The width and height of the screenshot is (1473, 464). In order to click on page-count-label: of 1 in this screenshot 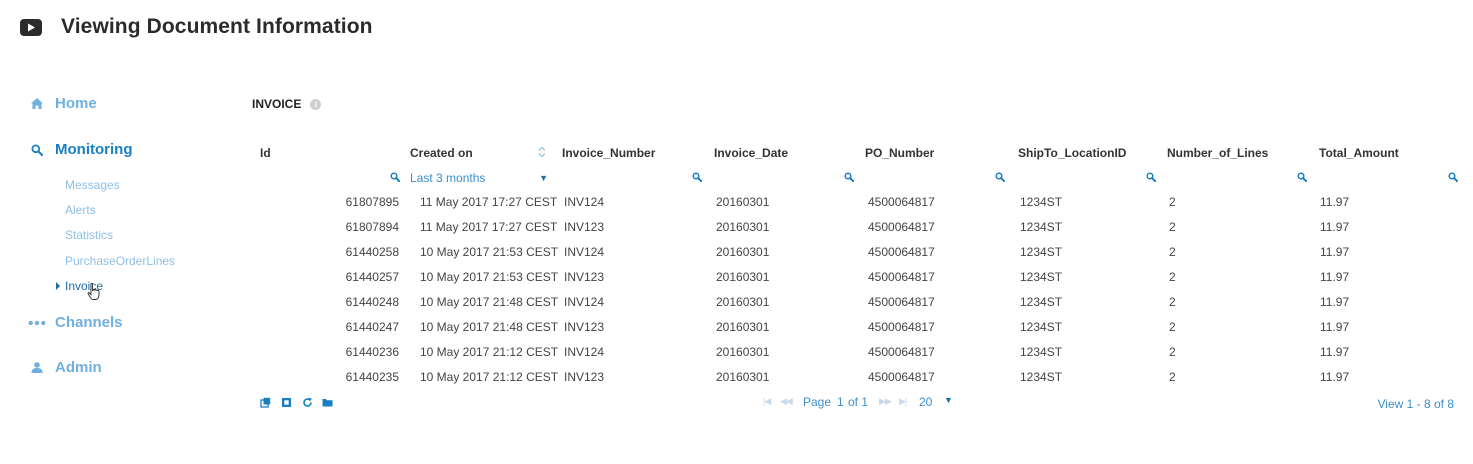, I will do `click(858, 402)`.